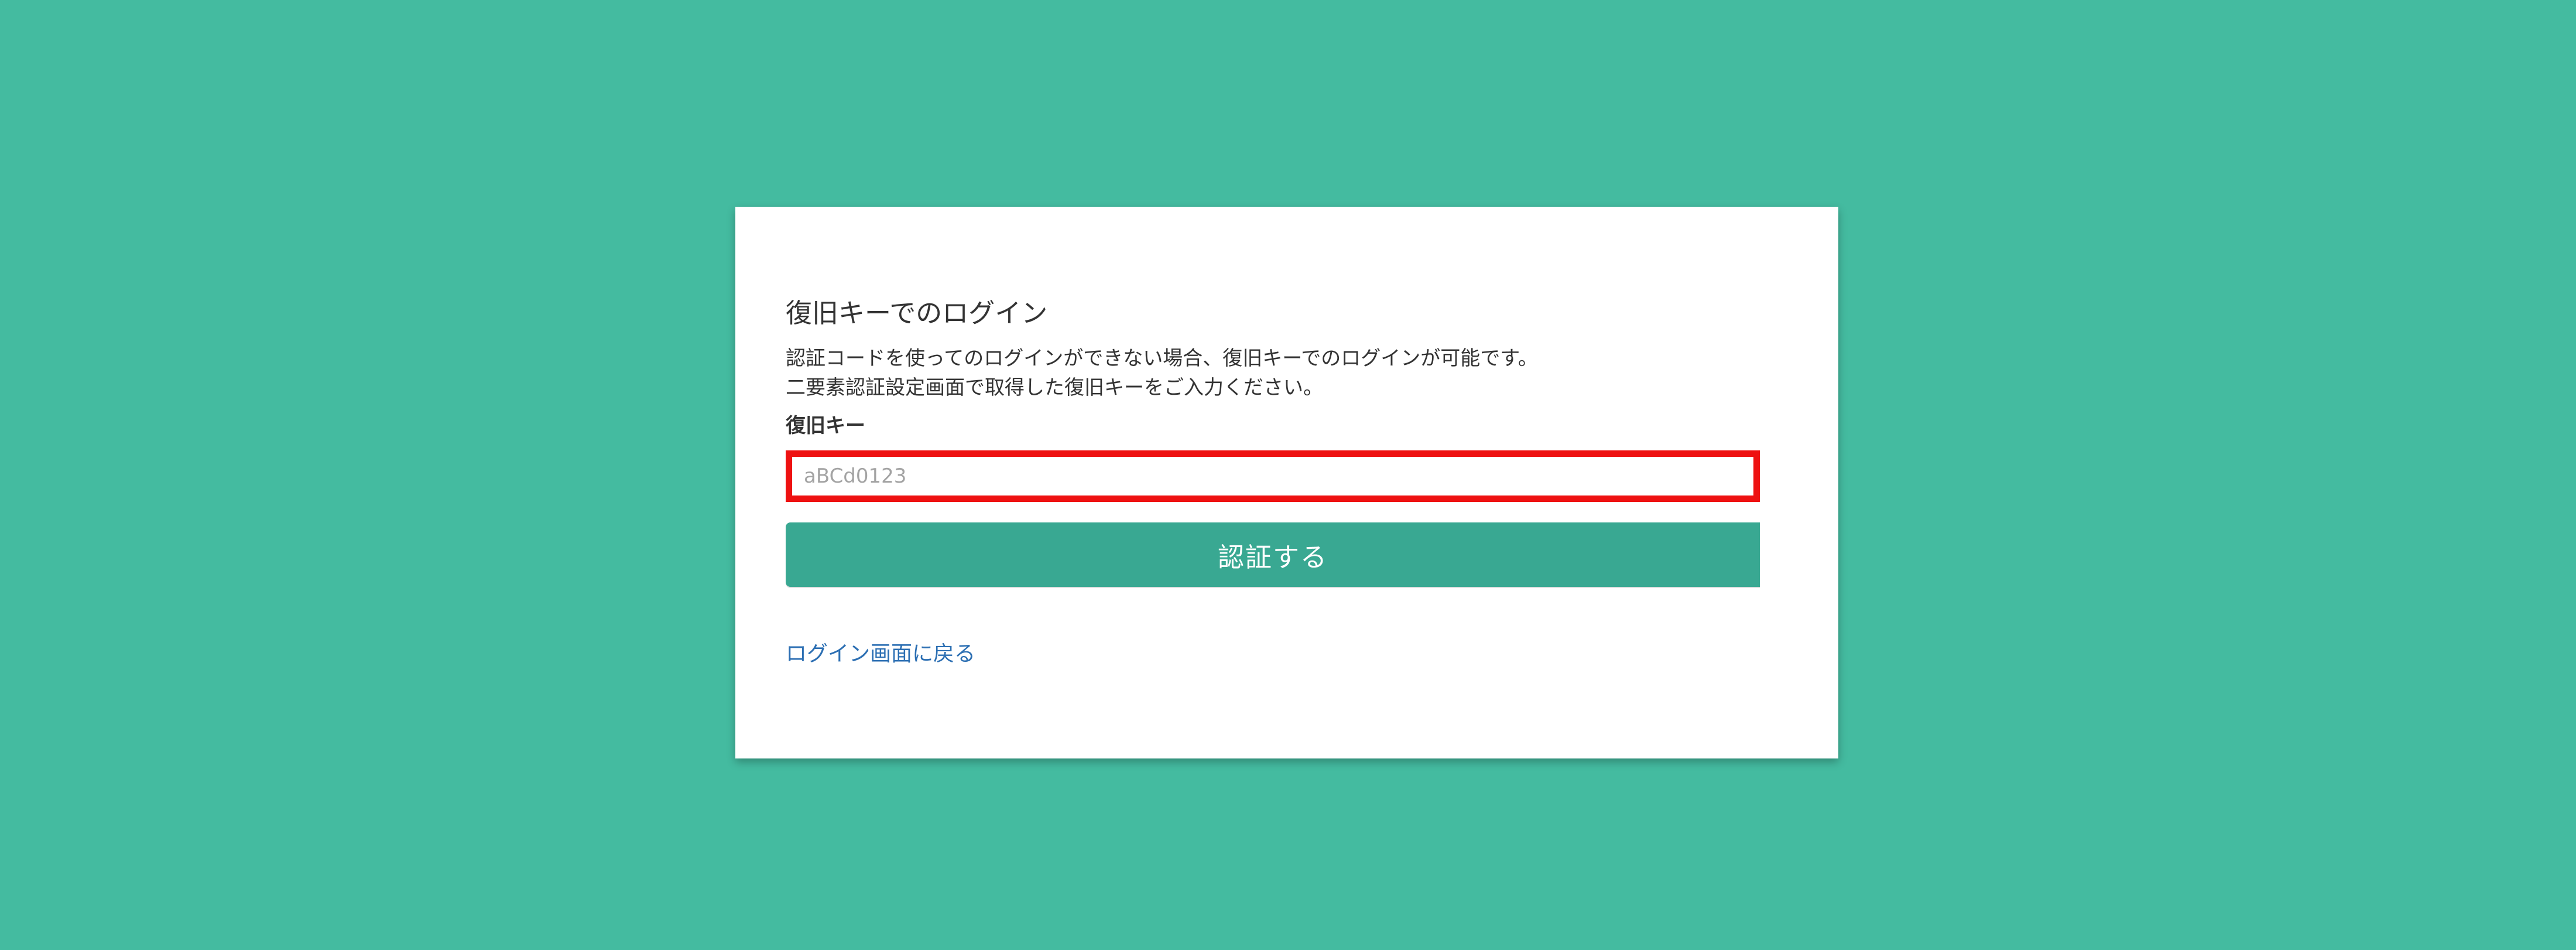  I want to click on back-to-login-link: ログイン画面に戻る, so click(880, 654).